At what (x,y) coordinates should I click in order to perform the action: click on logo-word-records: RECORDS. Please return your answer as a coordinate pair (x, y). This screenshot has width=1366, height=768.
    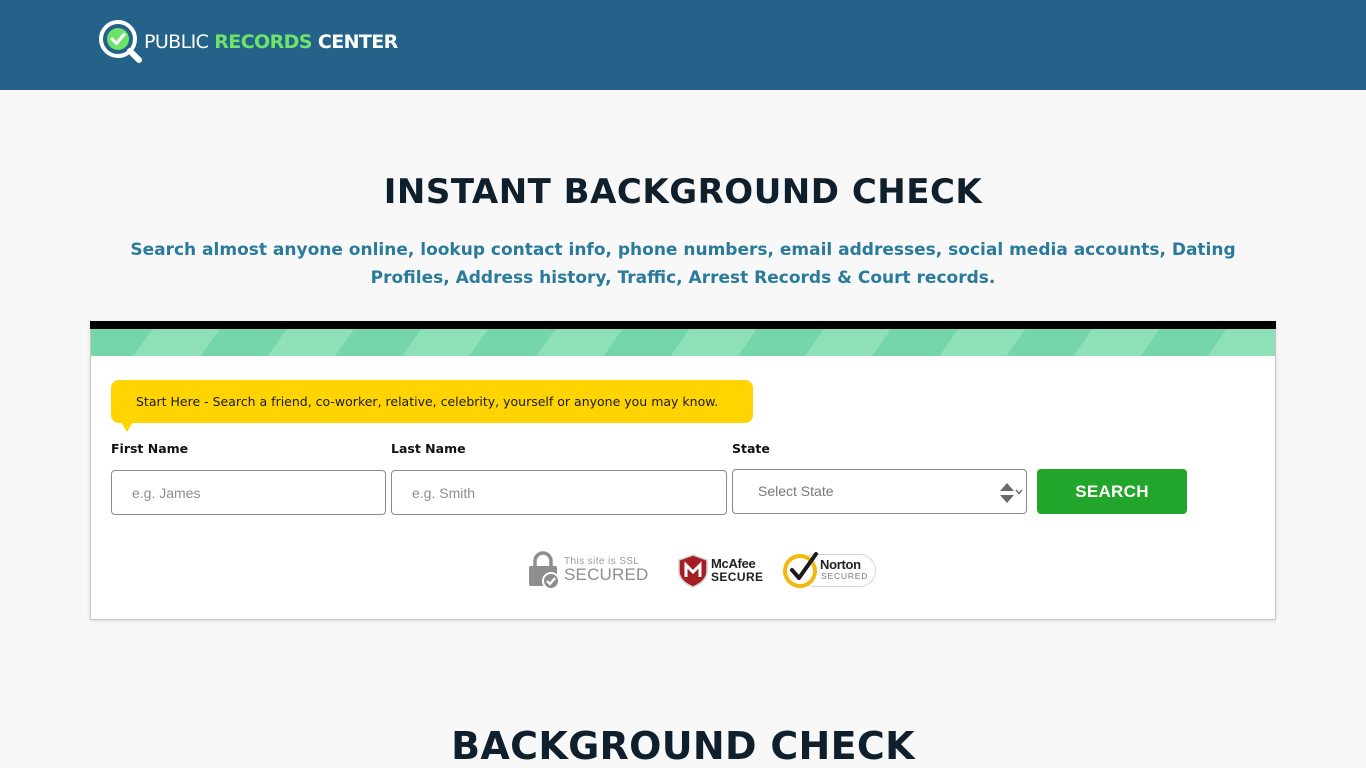
    Looking at the image, I should click on (263, 42).